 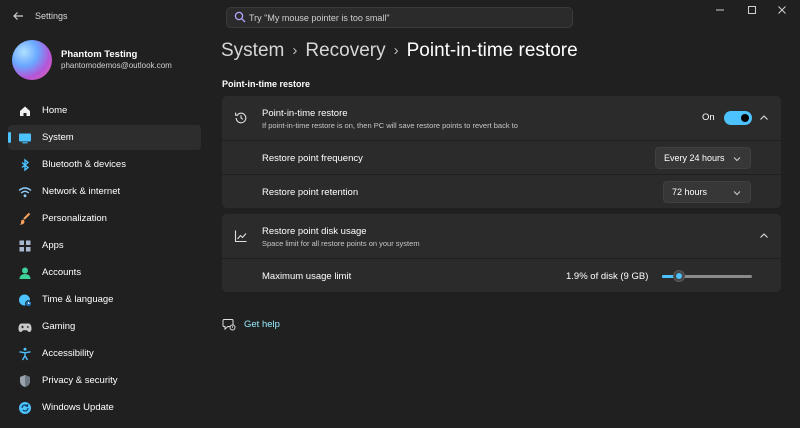 What do you see at coordinates (25, 246) in the screenshot?
I see `apps-icon` at bounding box center [25, 246].